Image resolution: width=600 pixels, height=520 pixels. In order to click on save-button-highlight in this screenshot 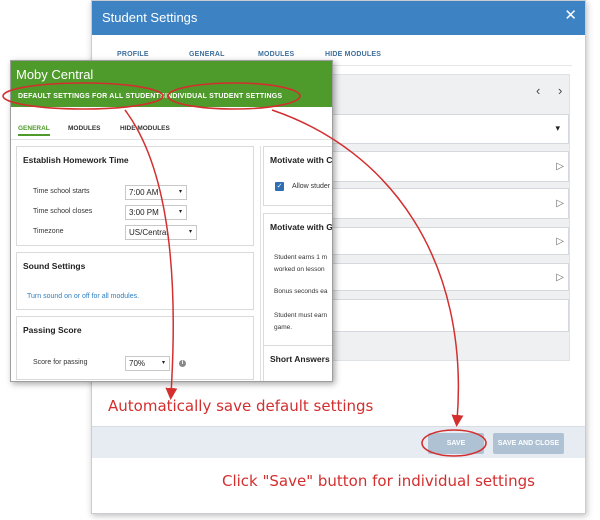, I will do `click(454, 443)`.